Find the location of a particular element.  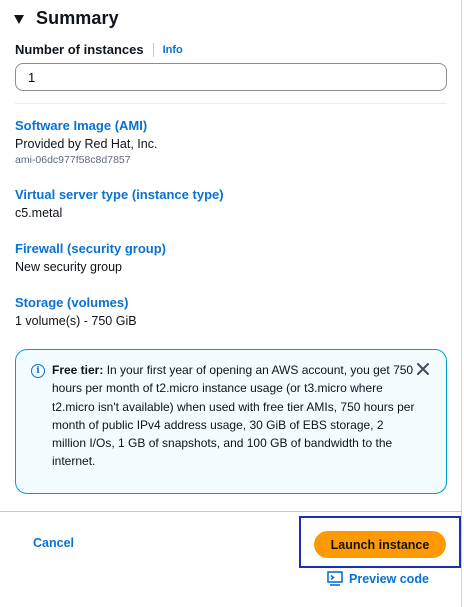

instances-label-row: Number of instances Info is located at coordinates (99, 49).